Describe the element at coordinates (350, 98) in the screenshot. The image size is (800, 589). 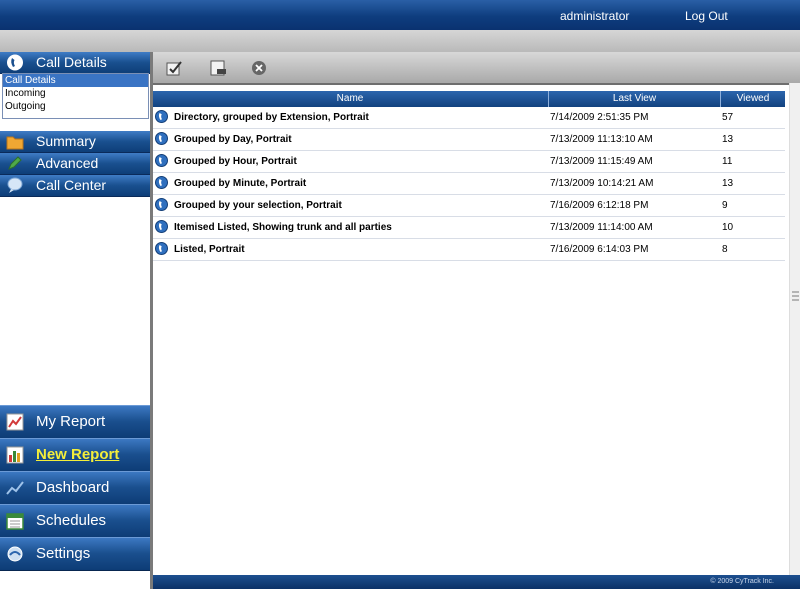
I see `col-name: Name` at that location.